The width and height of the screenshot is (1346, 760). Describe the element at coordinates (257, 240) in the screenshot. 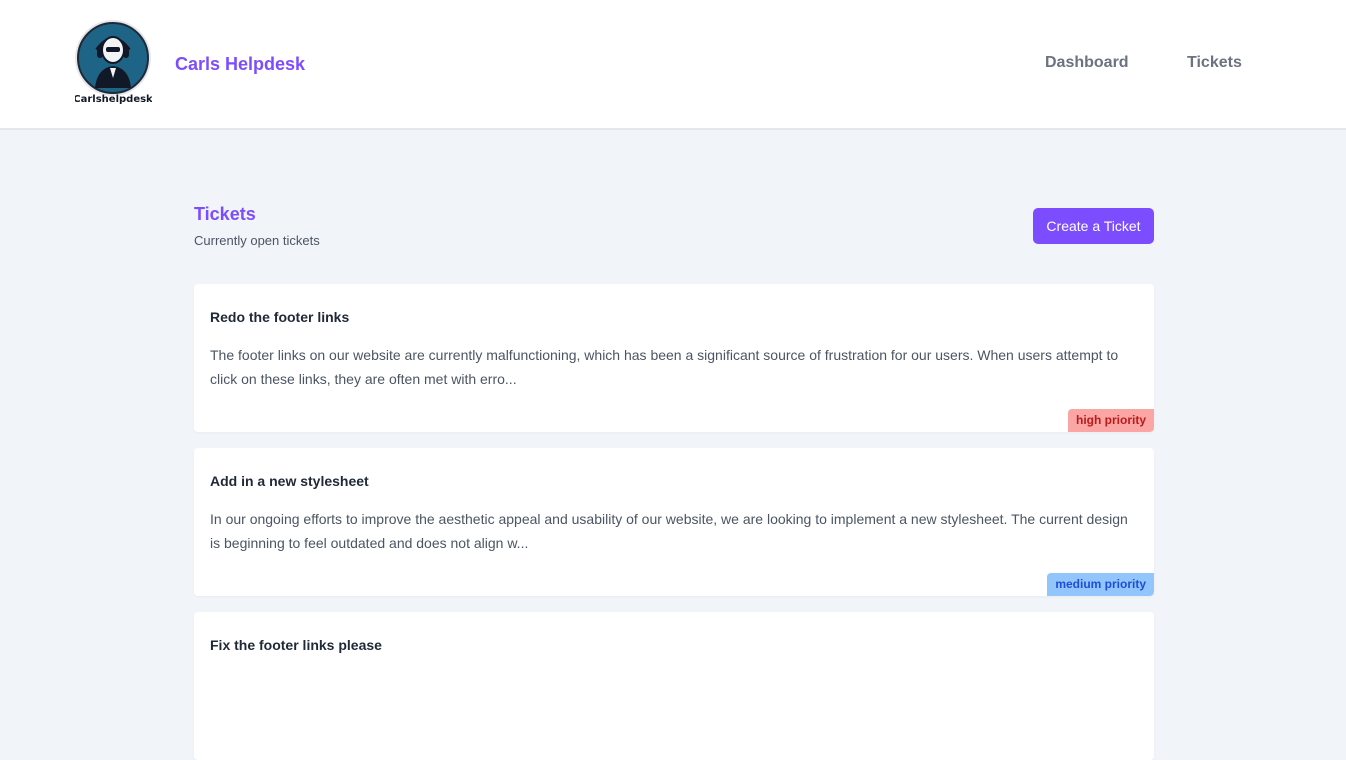

I see `page-subtitle: Currently open tickets` at that location.